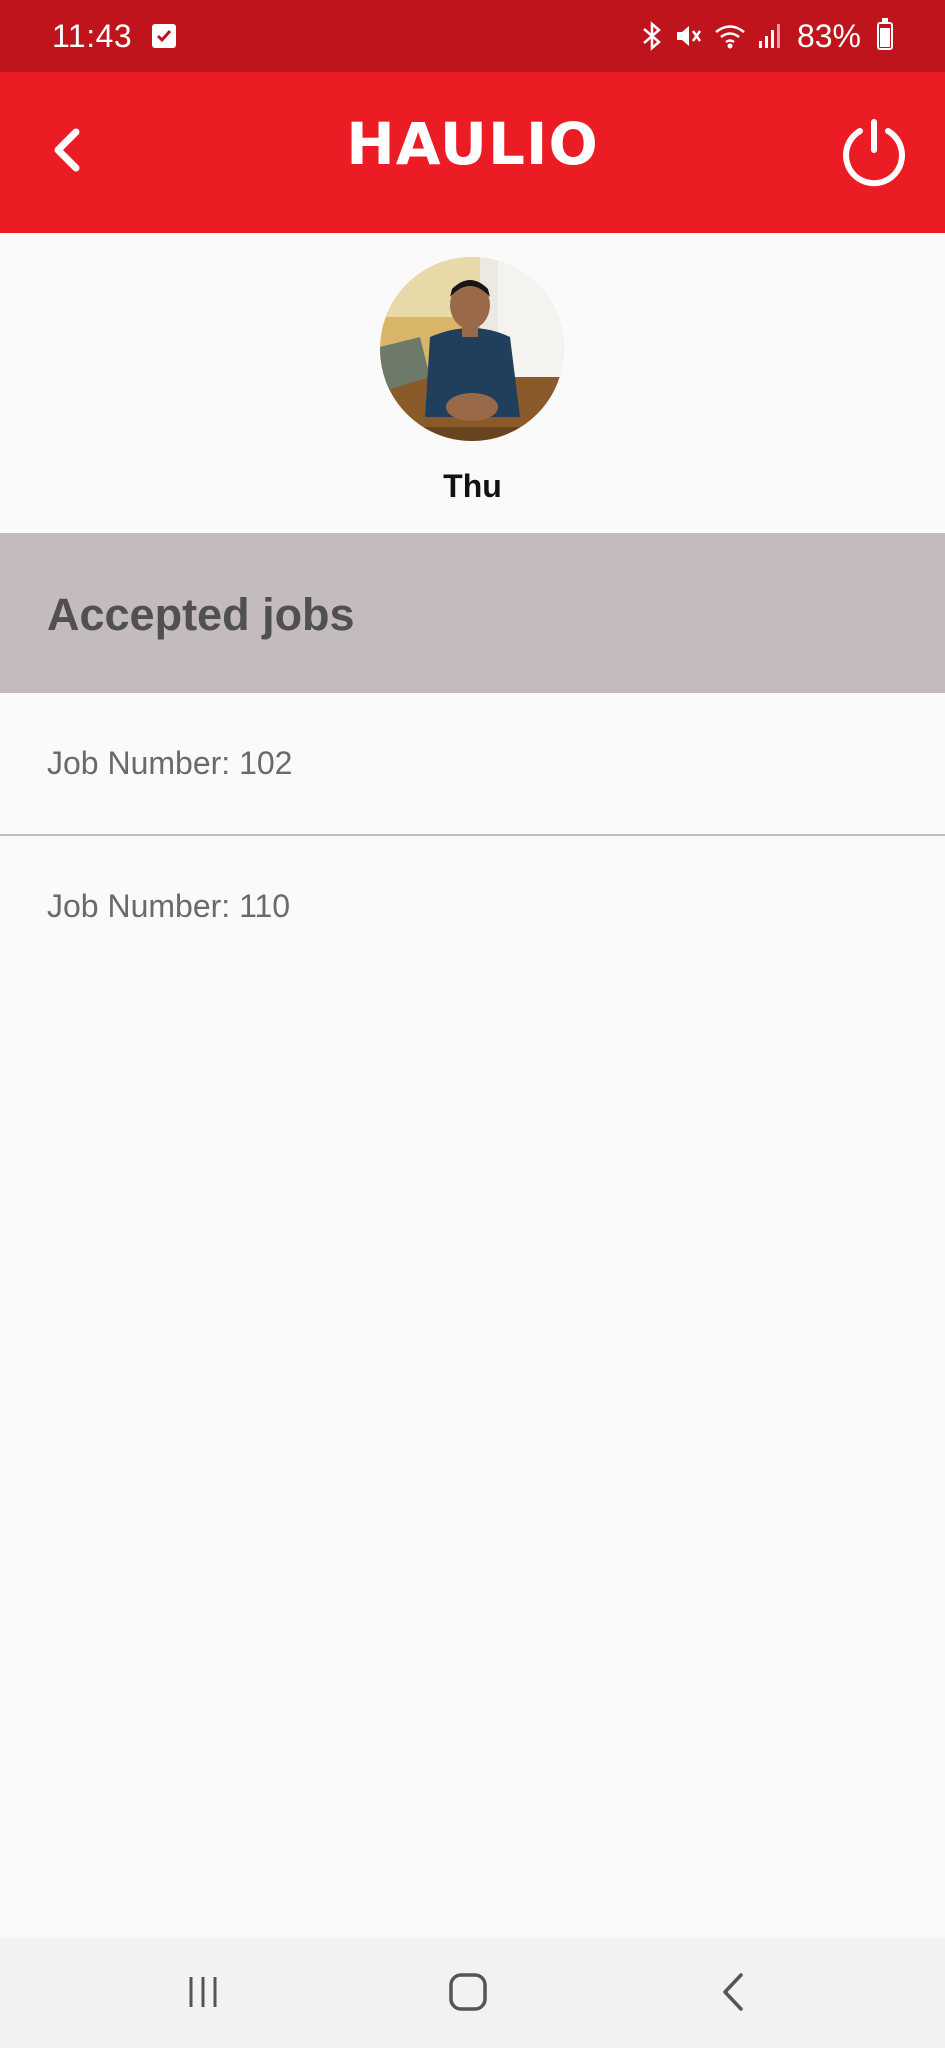 Image resolution: width=945 pixels, height=2048 pixels. What do you see at coordinates (688, 36) in the screenshot?
I see `mute-icon` at bounding box center [688, 36].